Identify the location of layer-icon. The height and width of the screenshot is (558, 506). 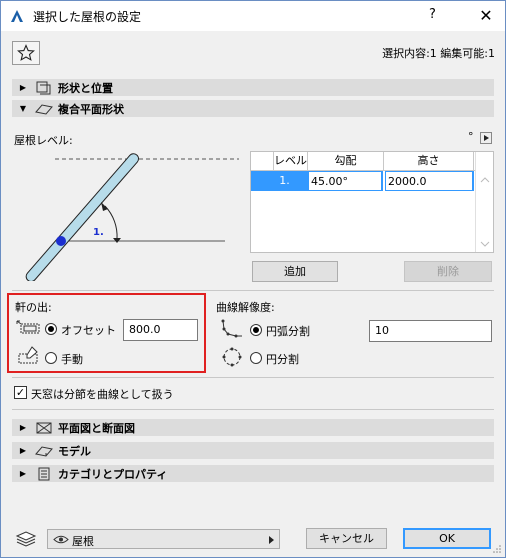
(26, 539).